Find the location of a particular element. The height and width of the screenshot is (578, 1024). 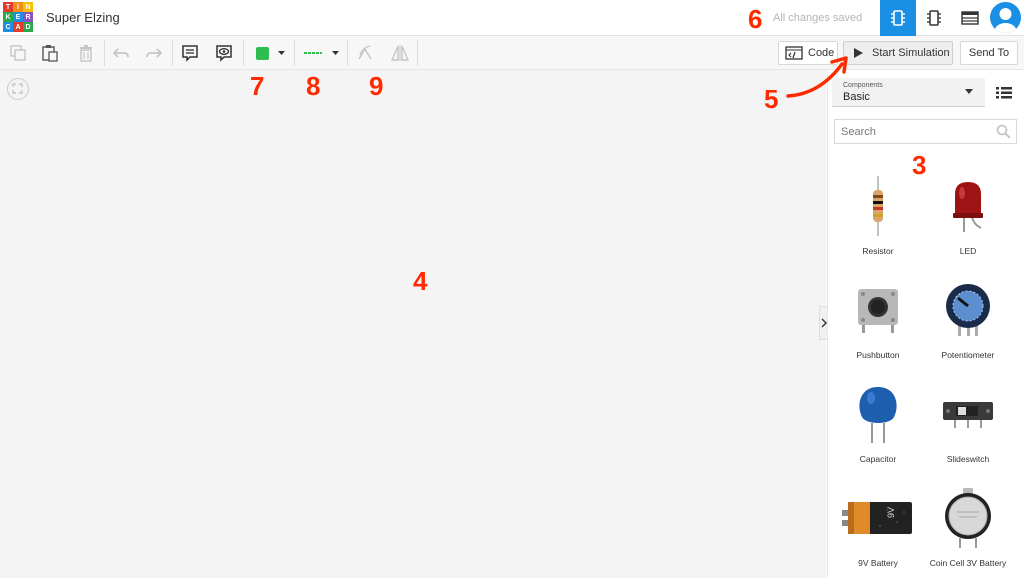

user-avatar-icon is located at coordinates (1005, 20).